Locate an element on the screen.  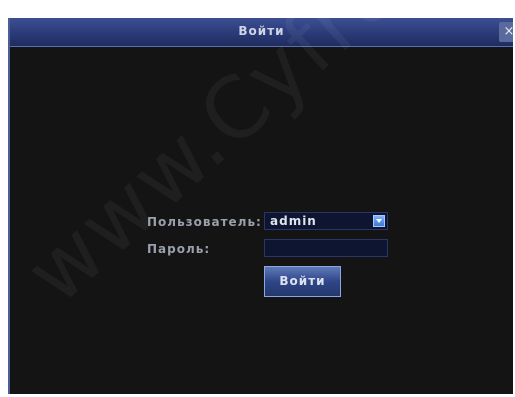
user-select: admin is located at coordinates (326, 221).